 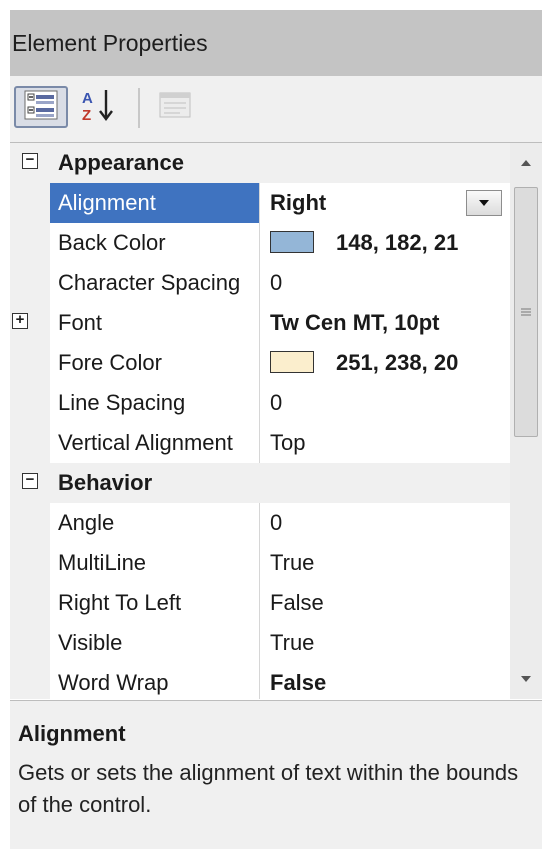 I want to click on property-value-field: Right, so click(x=386, y=203).